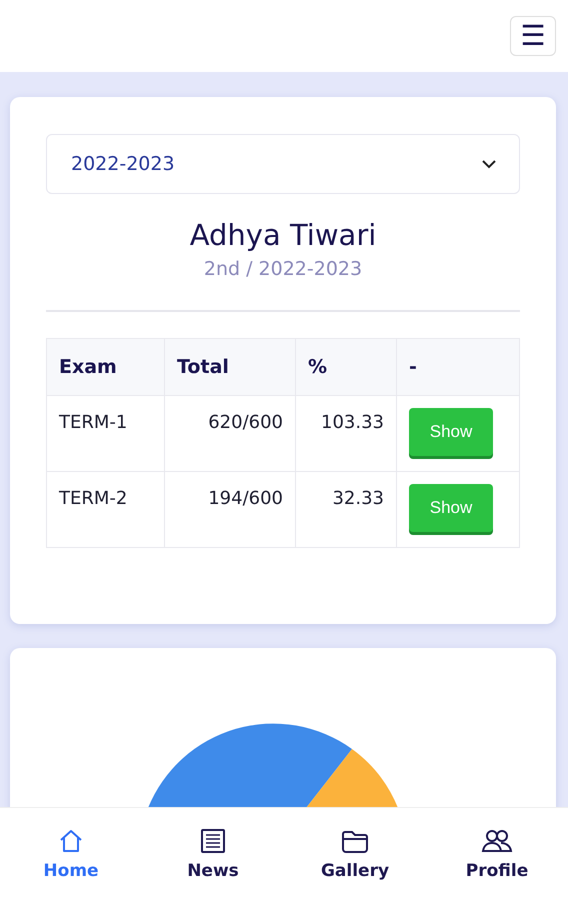 Image resolution: width=568 pixels, height=900 pixels. What do you see at coordinates (458, 367) in the screenshot?
I see `column-header: -` at bounding box center [458, 367].